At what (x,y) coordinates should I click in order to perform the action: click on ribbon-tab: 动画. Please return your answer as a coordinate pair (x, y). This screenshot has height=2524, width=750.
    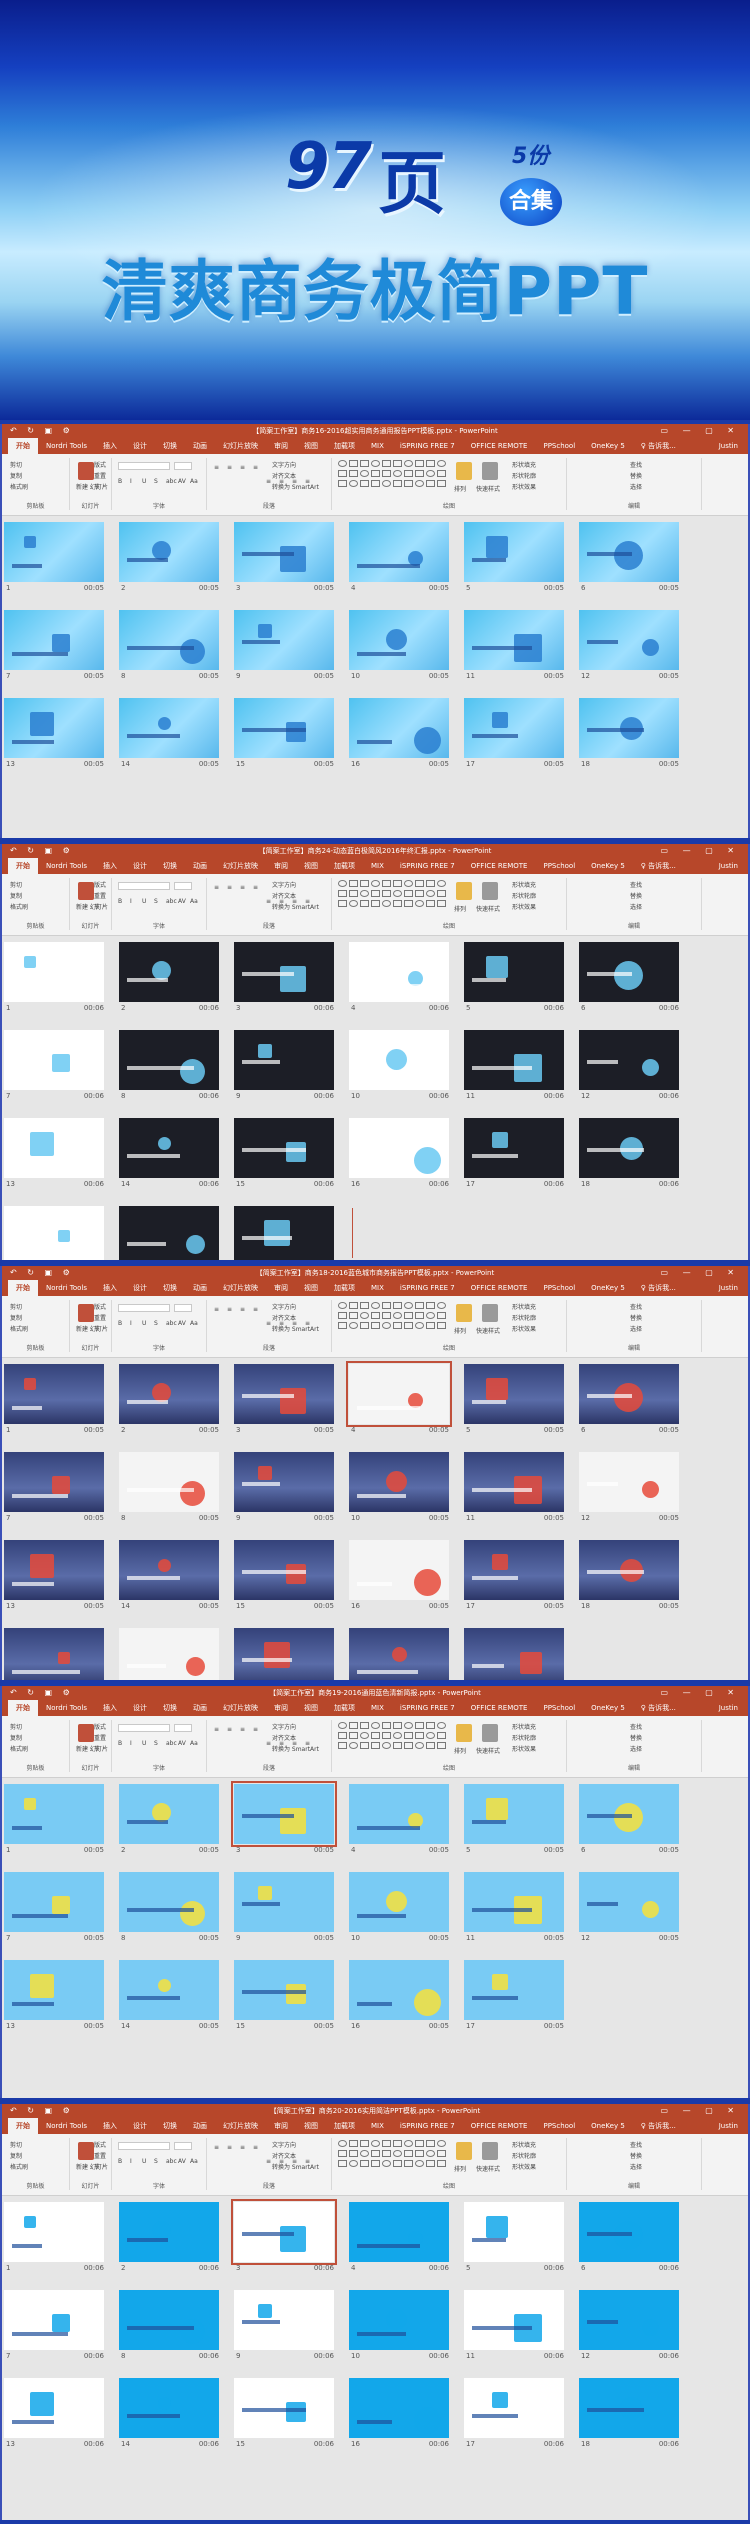
    Looking at the image, I should click on (200, 2126).